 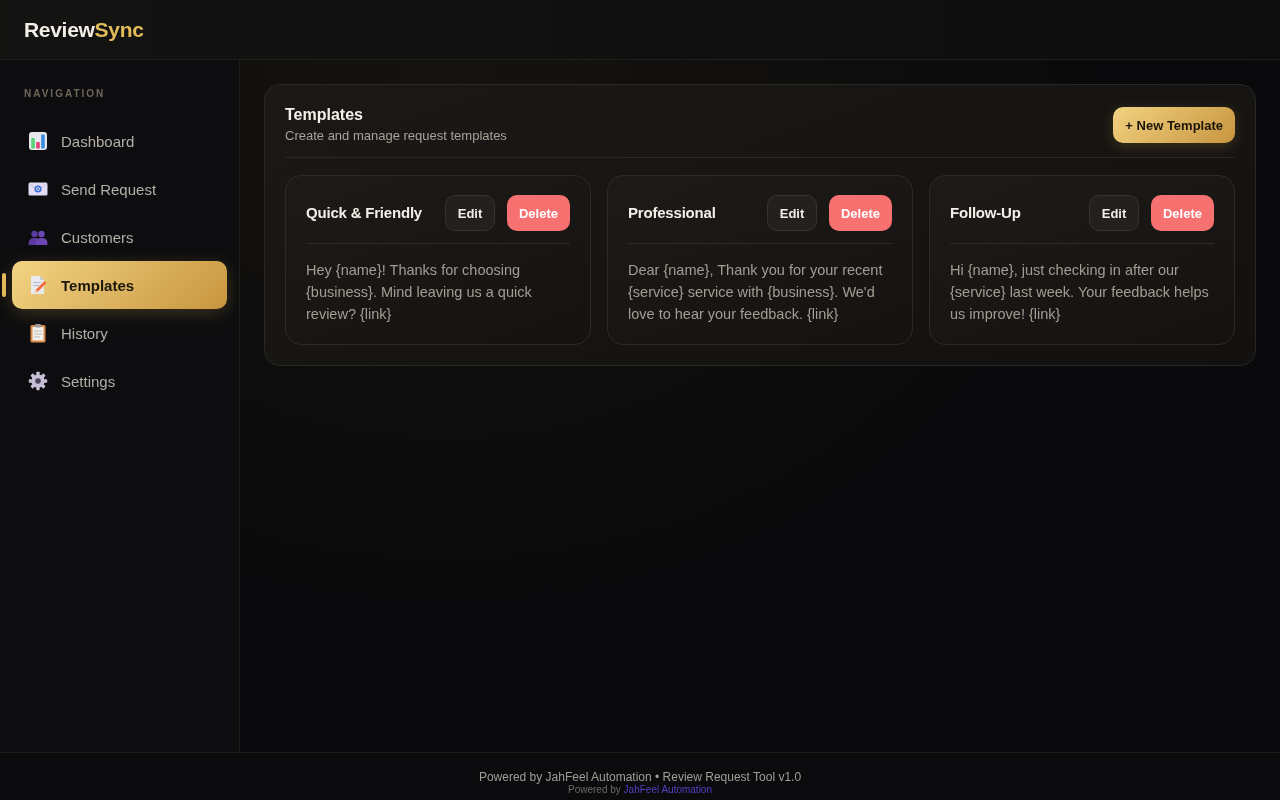 What do you see at coordinates (119, 333) in the screenshot?
I see `nav-item: History` at bounding box center [119, 333].